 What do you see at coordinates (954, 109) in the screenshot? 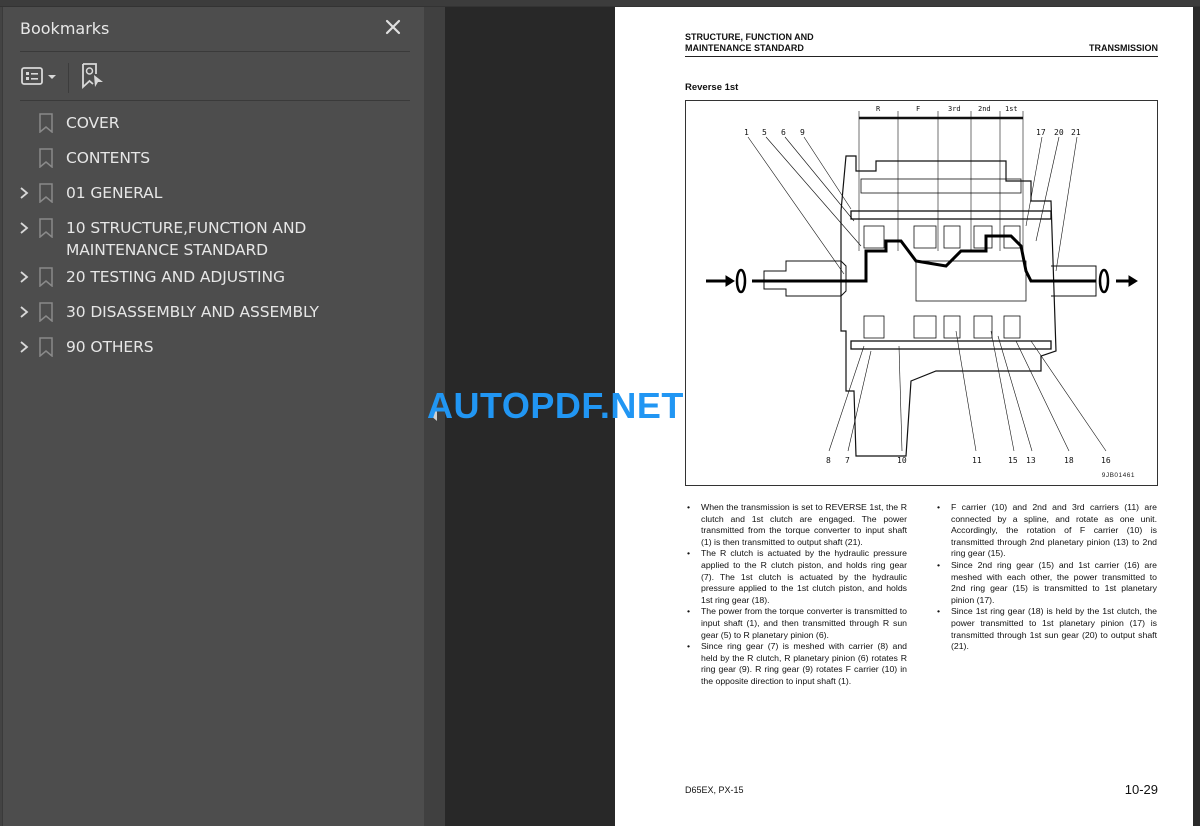
I see `range-label: 3rd` at bounding box center [954, 109].